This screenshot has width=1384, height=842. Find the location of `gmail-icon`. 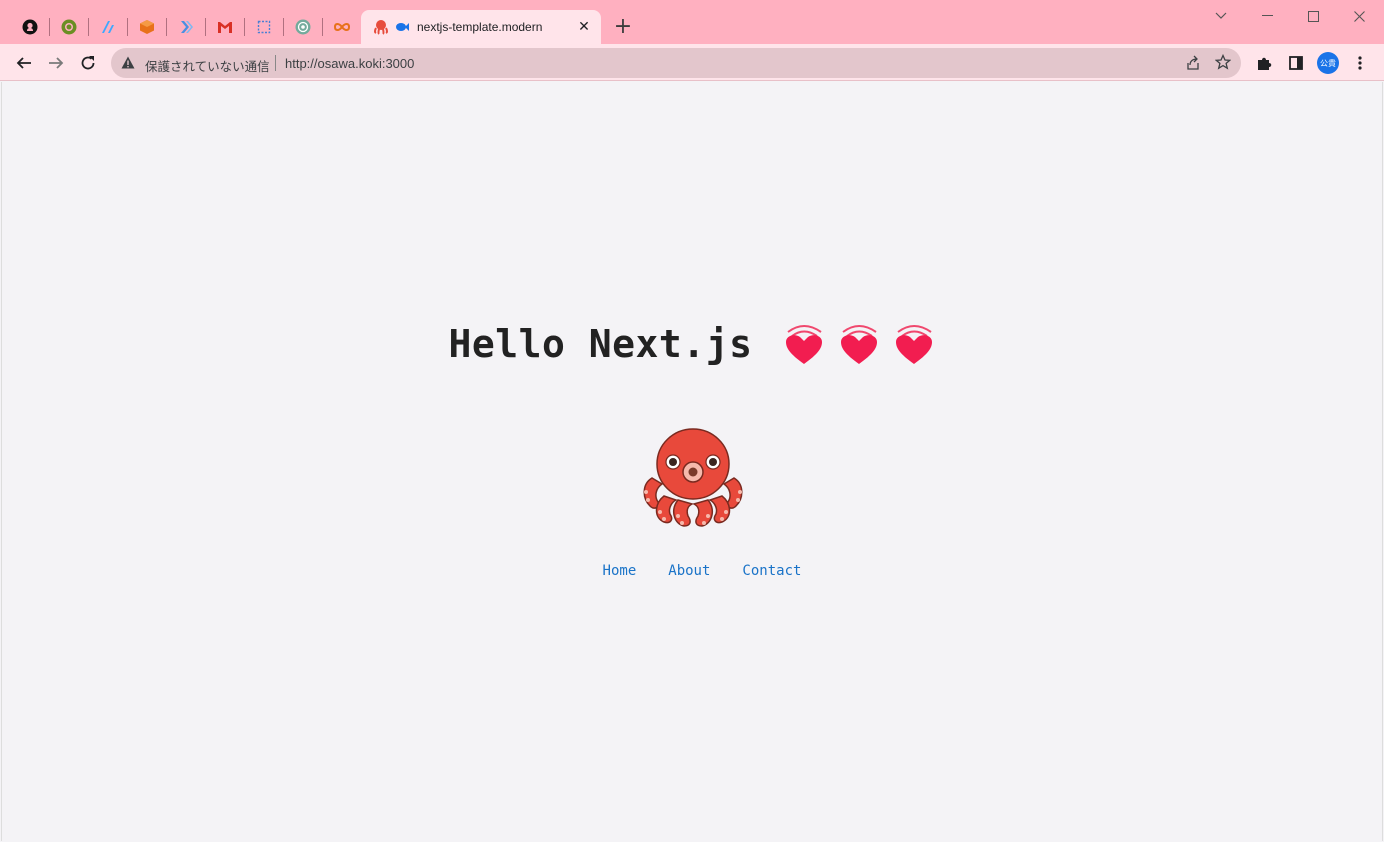

gmail-icon is located at coordinates (225, 27).